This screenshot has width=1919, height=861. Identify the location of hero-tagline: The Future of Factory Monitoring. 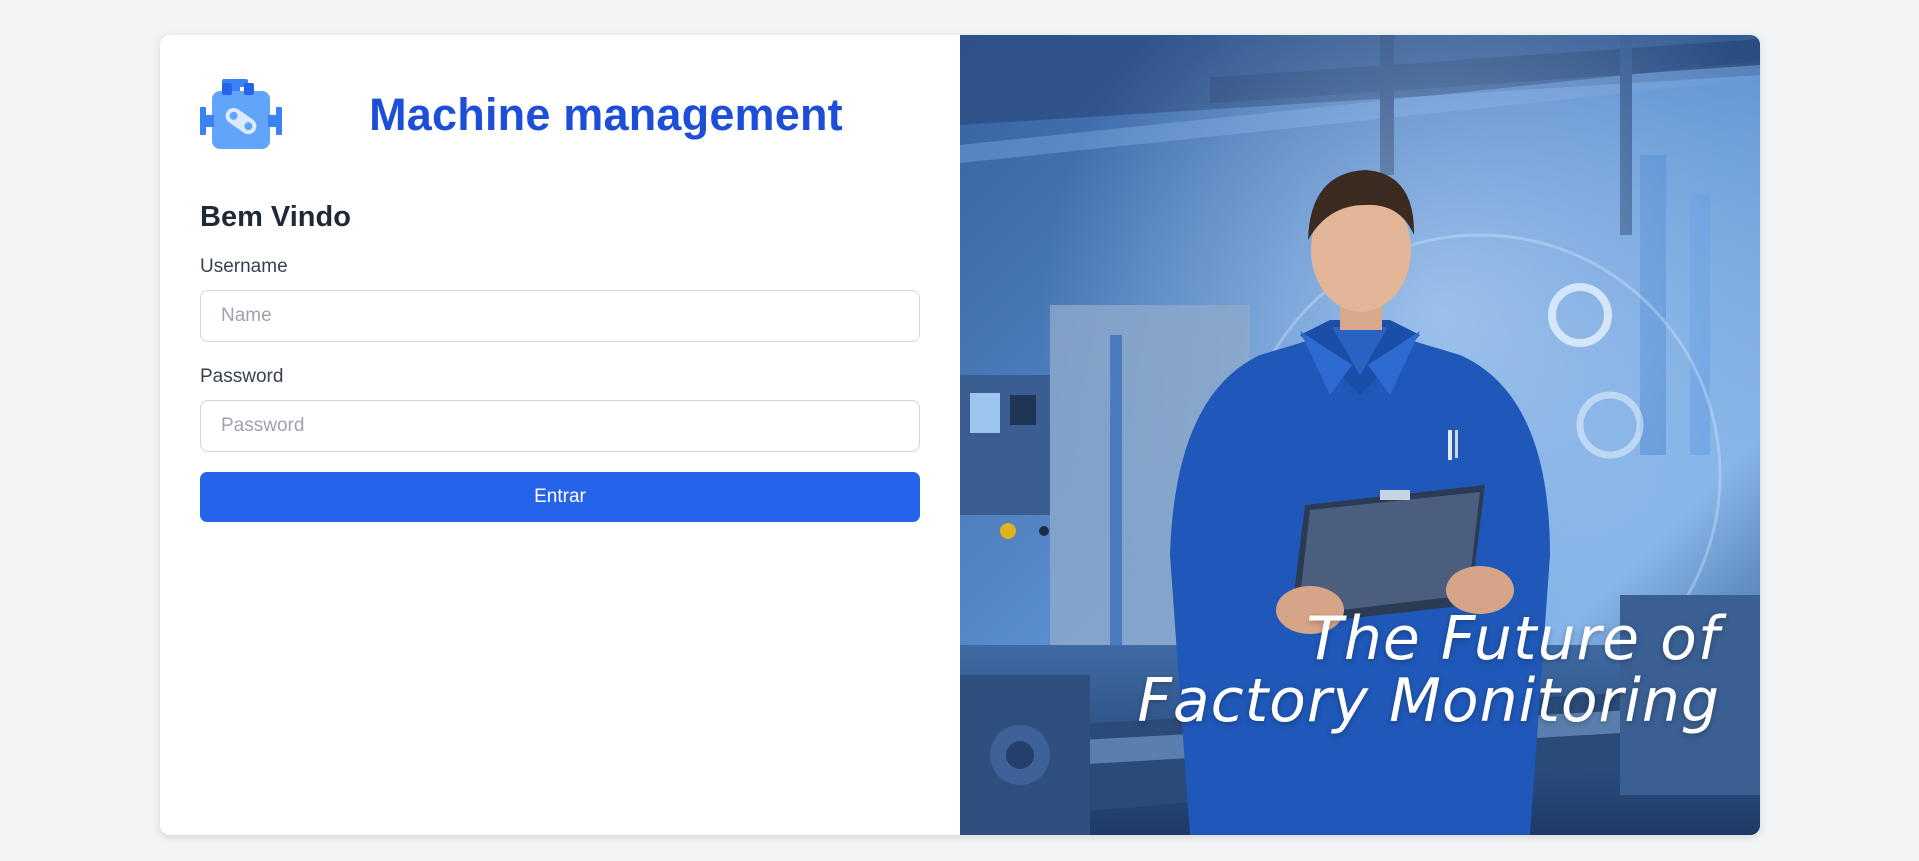
(1428, 670).